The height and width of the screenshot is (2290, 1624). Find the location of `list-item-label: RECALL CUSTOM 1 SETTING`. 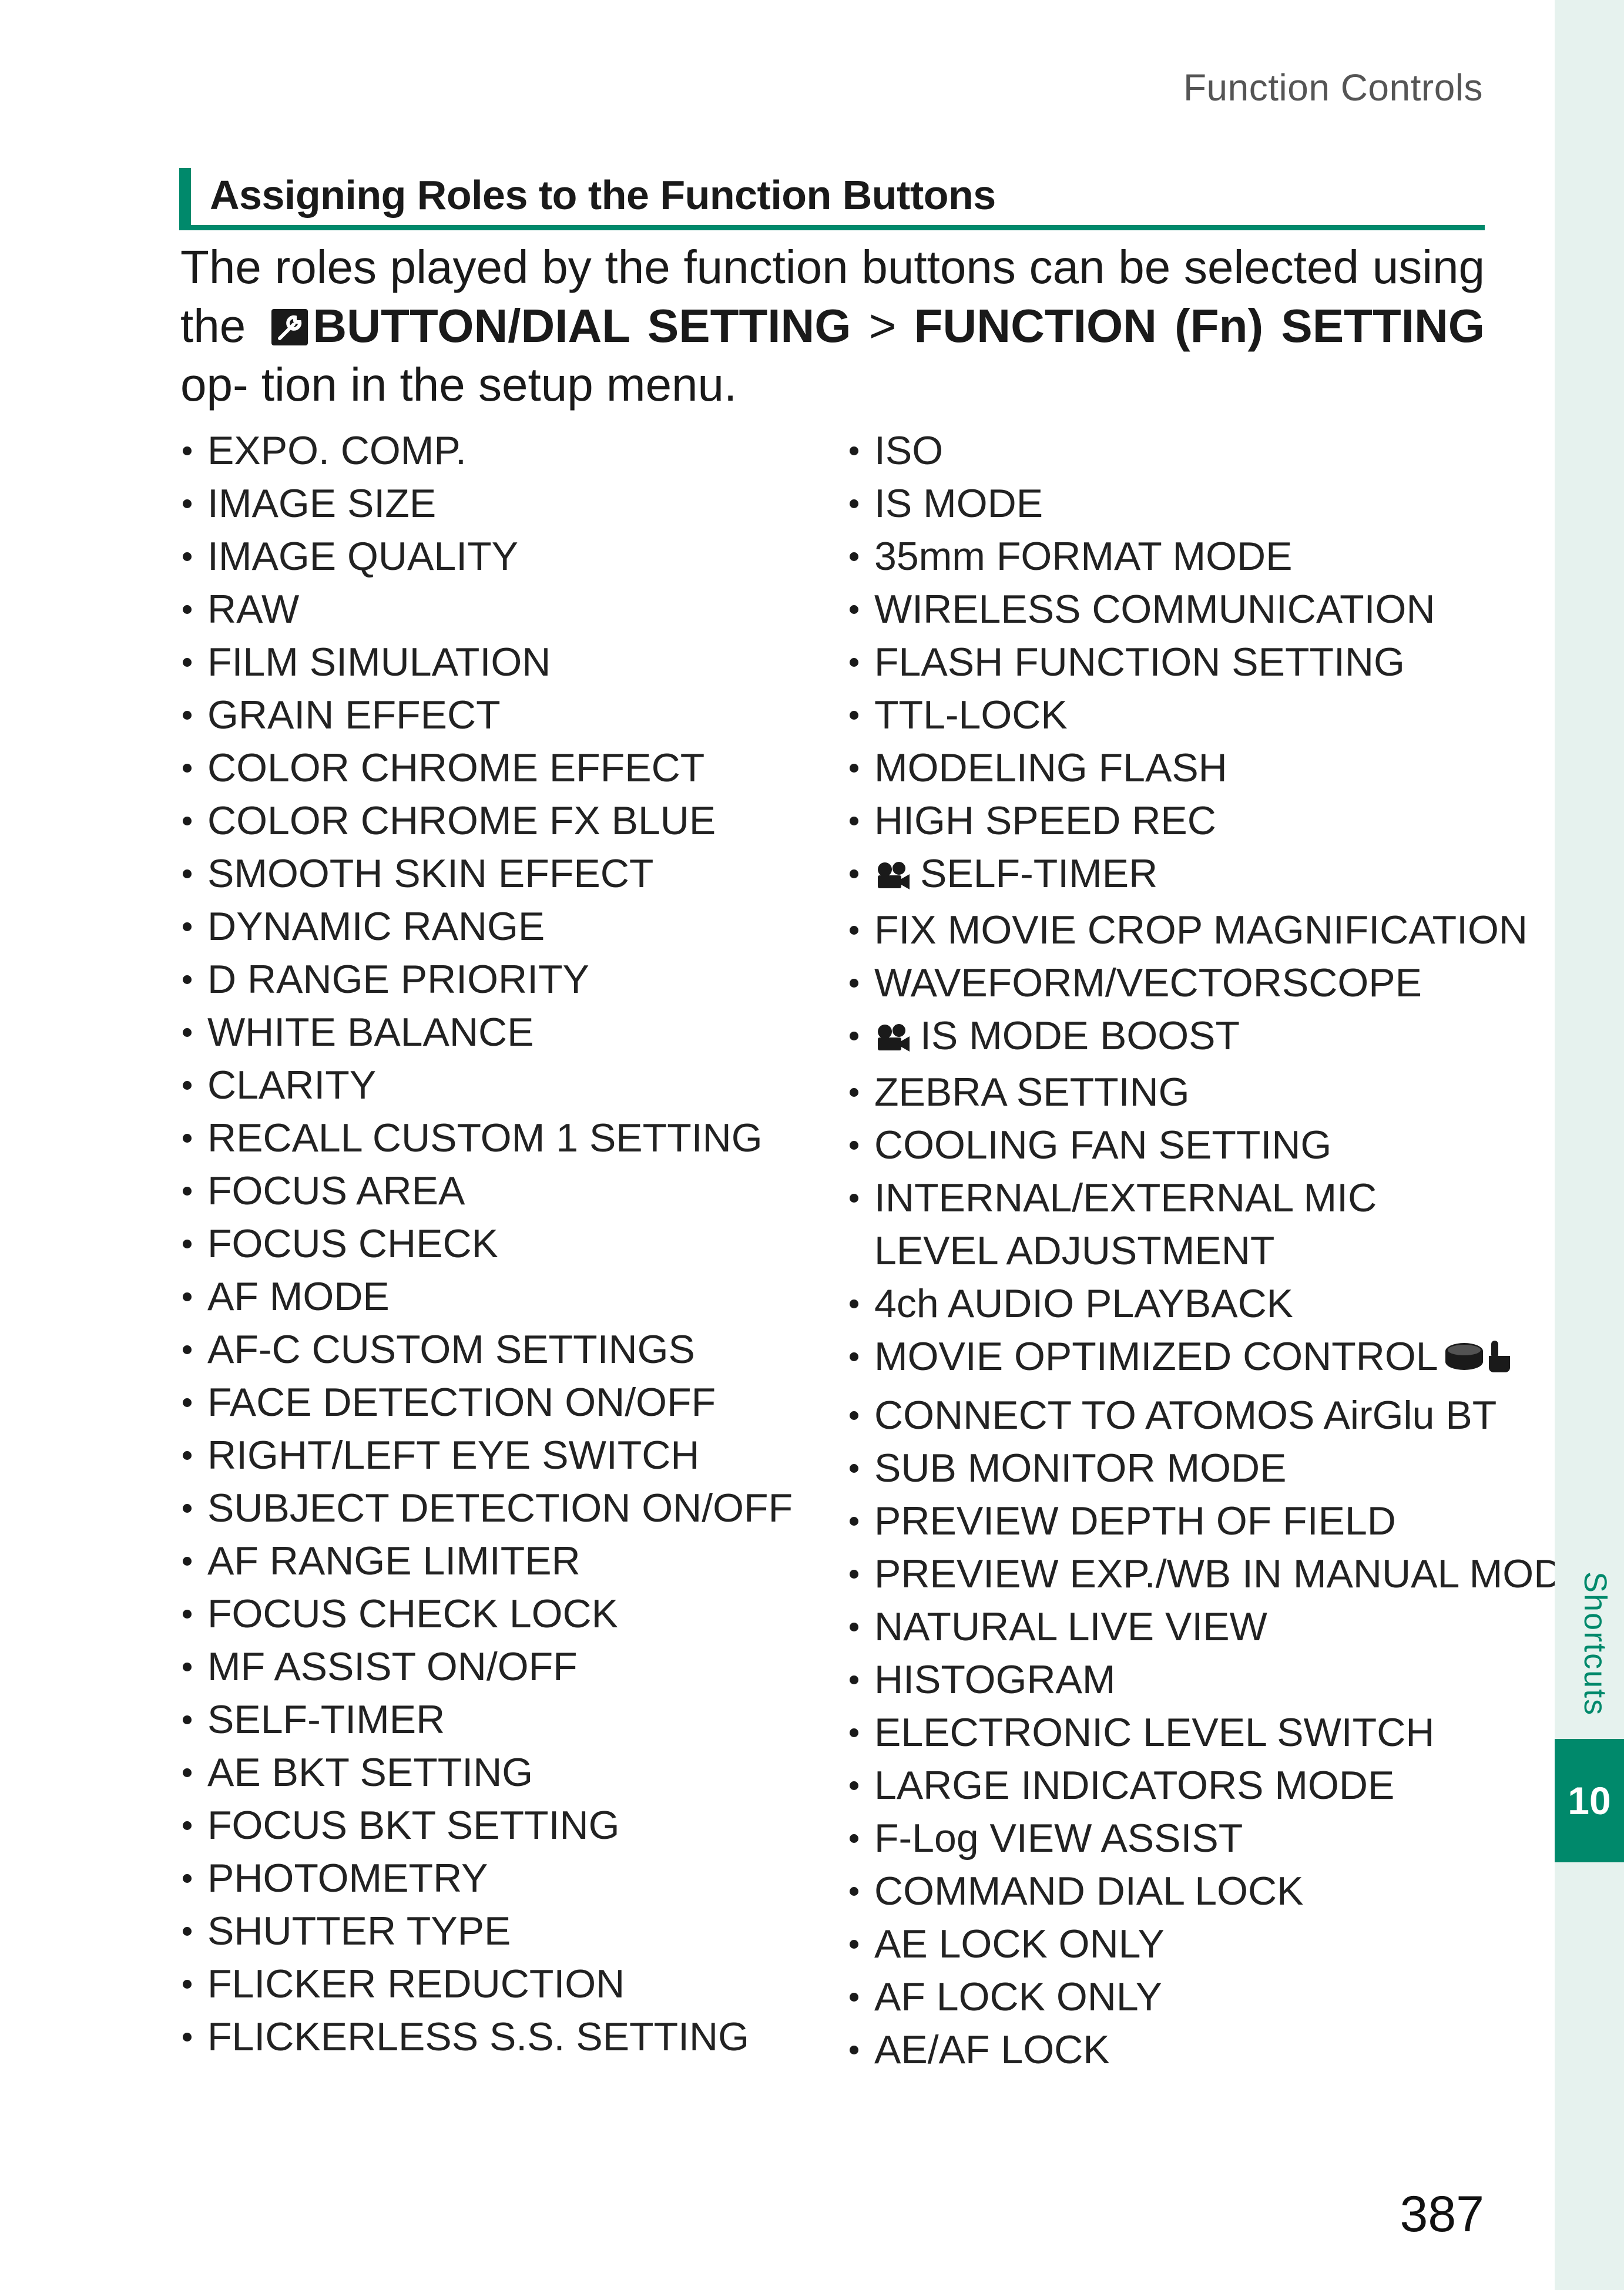

list-item-label: RECALL CUSTOM 1 SETTING is located at coordinates (485, 1138).